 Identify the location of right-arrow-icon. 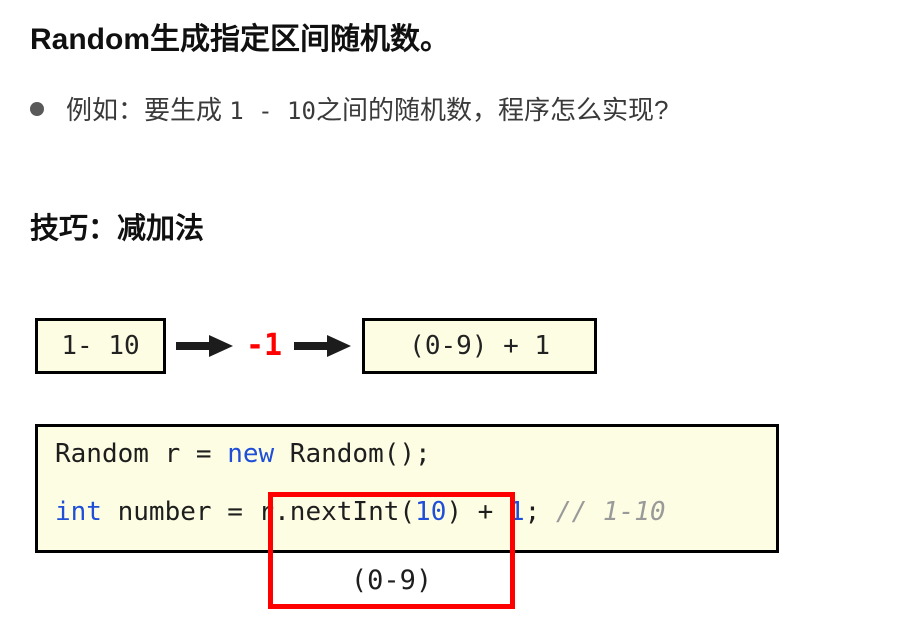
(205, 346).